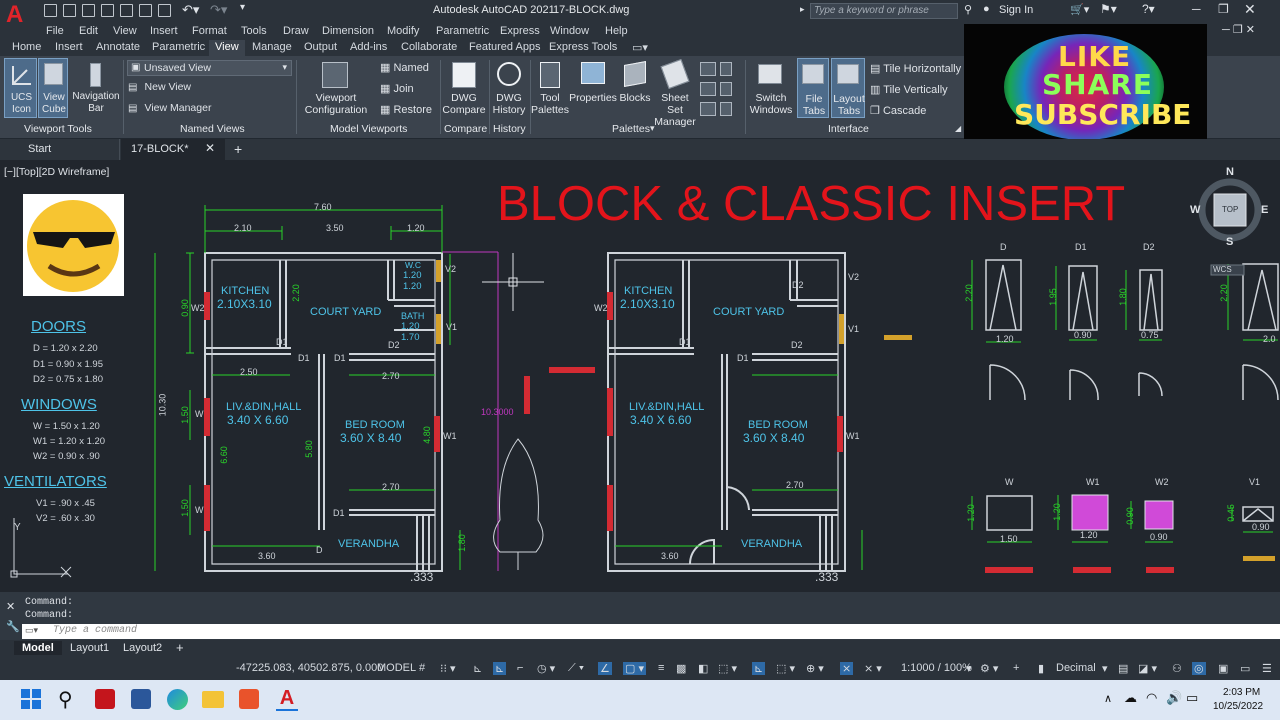 This screenshot has width=1280, height=720. Describe the element at coordinates (936, 668) in the screenshot. I see `annotation-scale-button: 1:1000 / 100%` at that location.